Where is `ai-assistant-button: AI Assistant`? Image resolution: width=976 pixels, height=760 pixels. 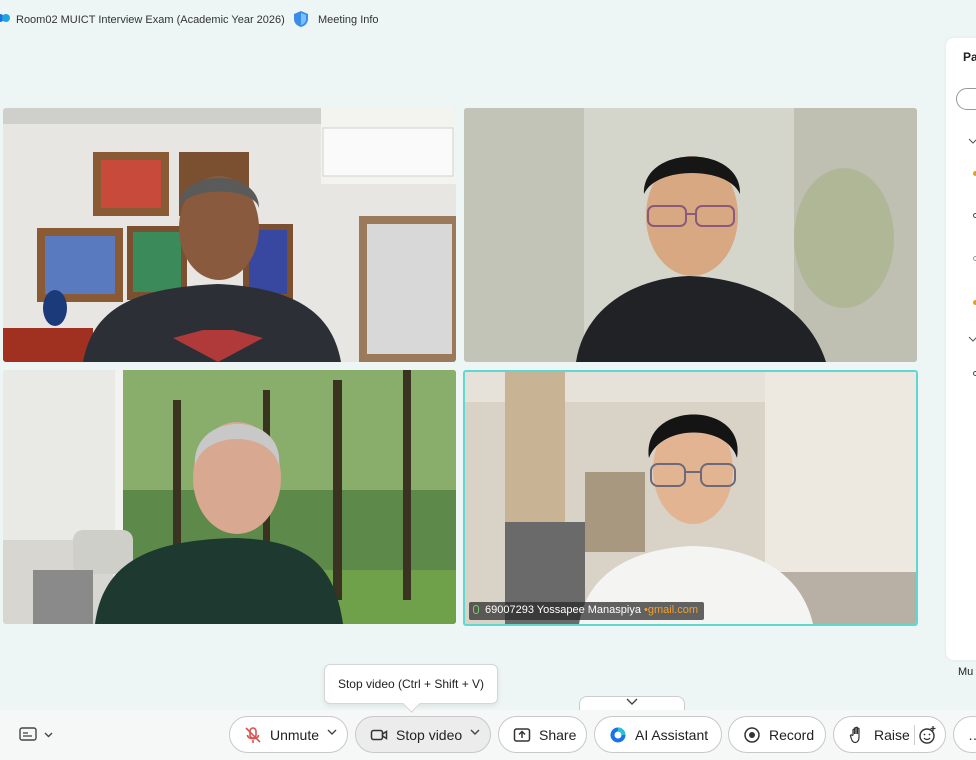
ai-assistant-button: AI Assistant is located at coordinates (658, 734).